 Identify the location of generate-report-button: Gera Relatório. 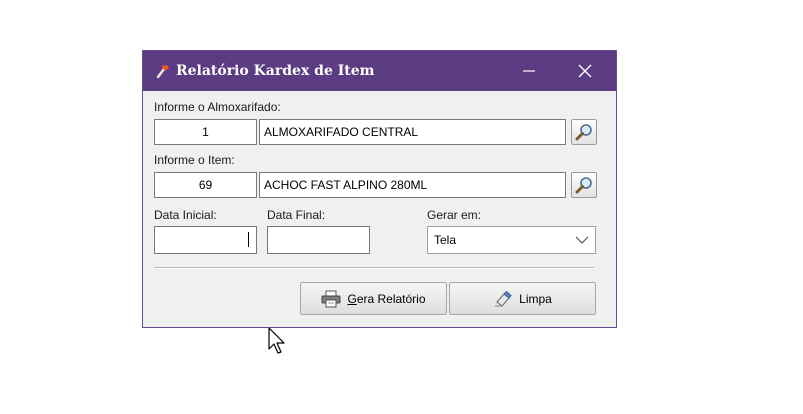
(373, 298).